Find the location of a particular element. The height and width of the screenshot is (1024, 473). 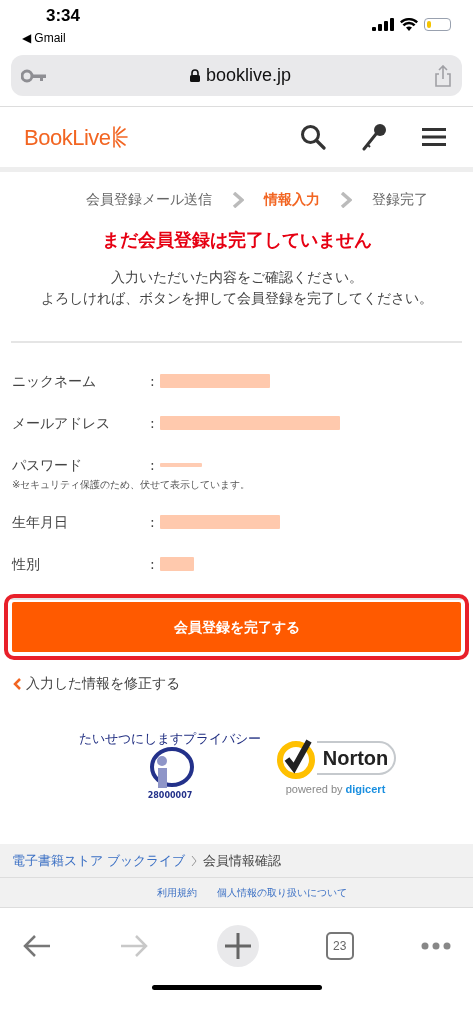

signal-icon is located at coordinates (383, 24).